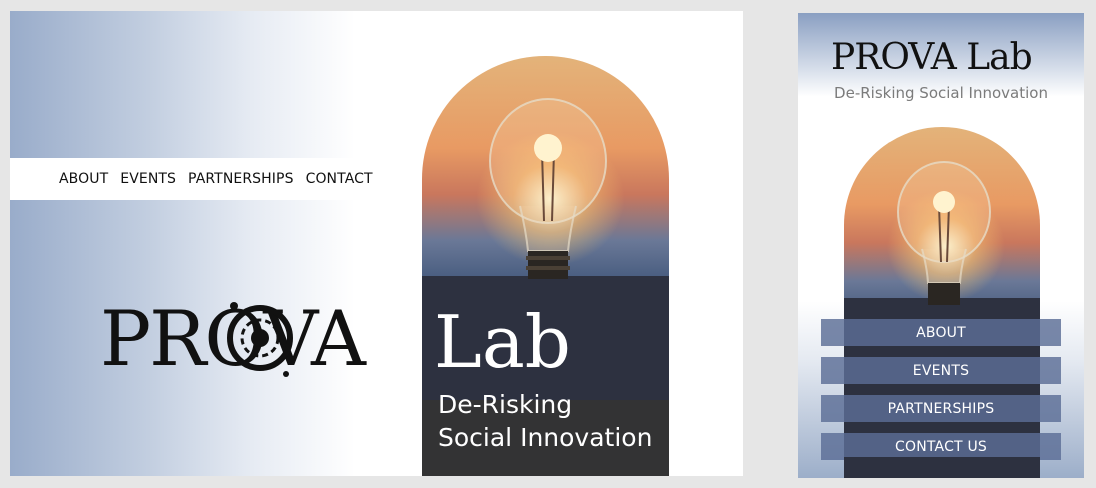 This screenshot has height=488, width=1096. Describe the element at coordinates (545, 421) in the screenshot. I see `tagline: De-Risking Social Innovation` at that location.